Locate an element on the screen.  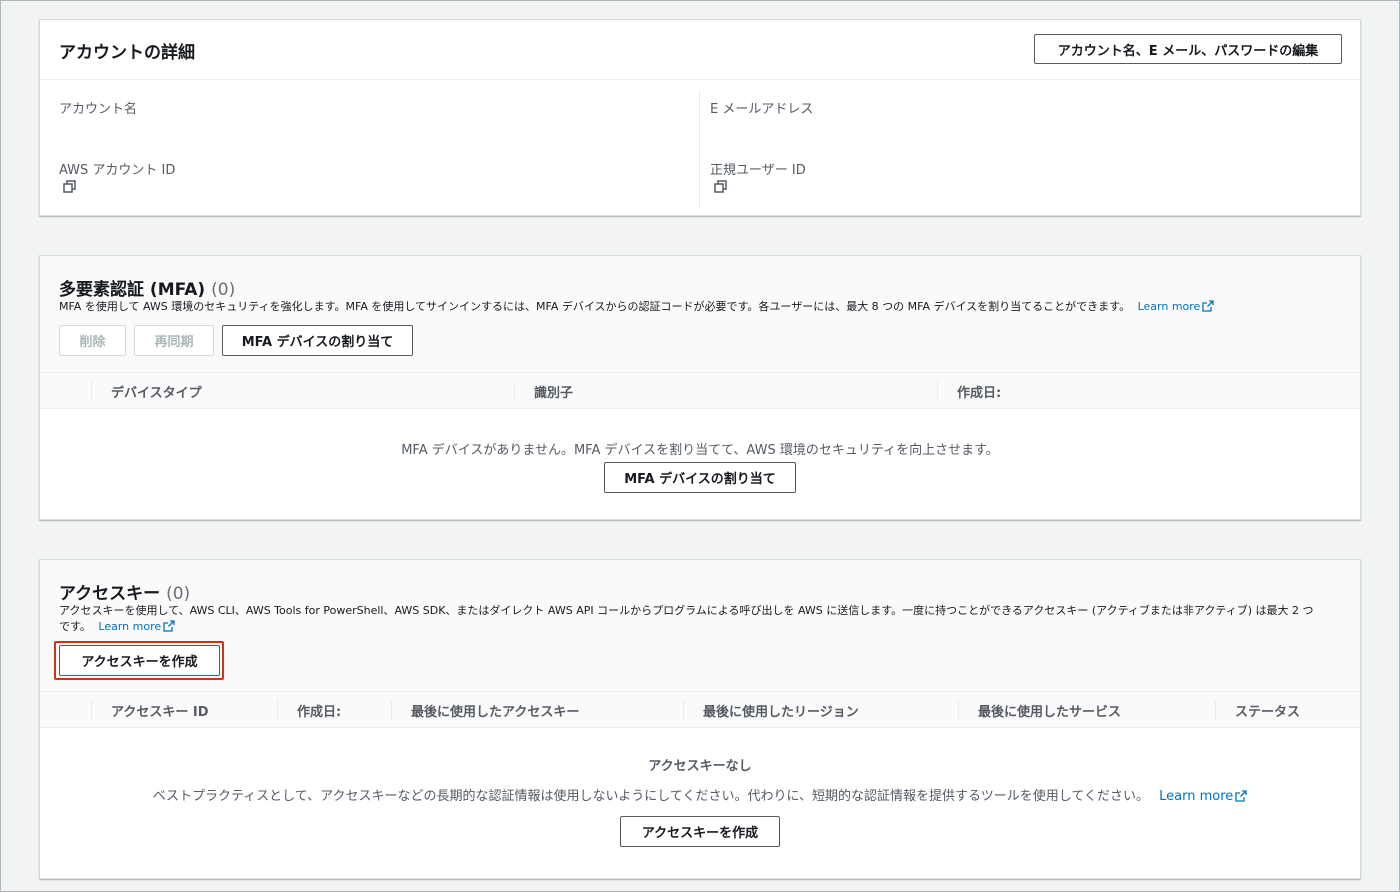
mfa-table-header: デバイスタイプ 識別子 作成日: is located at coordinates (700, 390).